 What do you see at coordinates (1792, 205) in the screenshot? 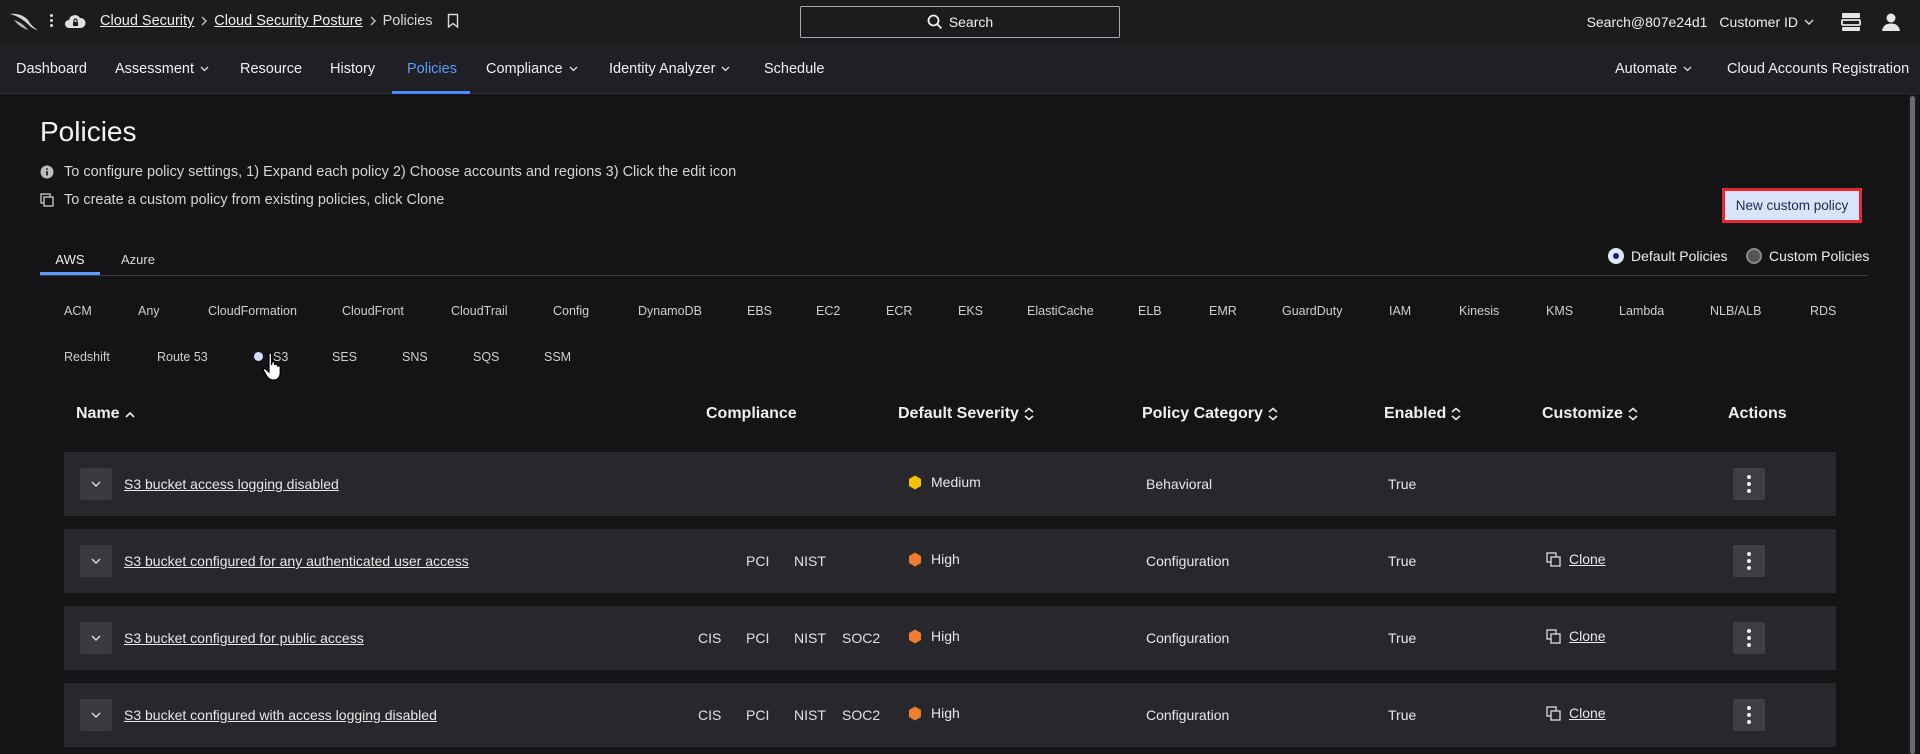
I see `new-custom-policy-button: New custom policy` at bounding box center [1792, 205].